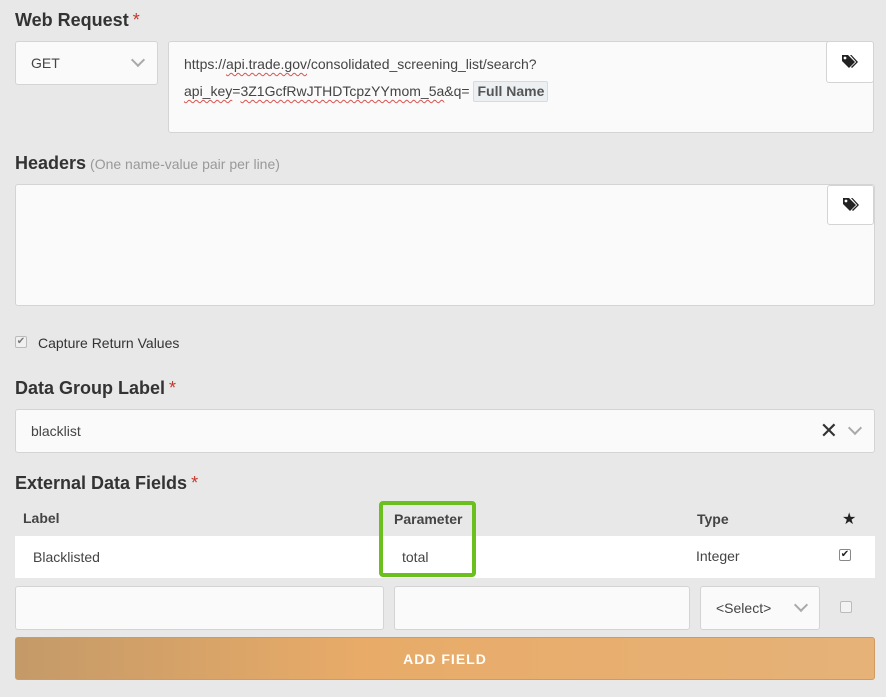 The width and height of the screenshot is (886, 697). Describe the element at coordinates (90, 388) in the screenshot. I see `data-group-label: Data Group Label` at that location.